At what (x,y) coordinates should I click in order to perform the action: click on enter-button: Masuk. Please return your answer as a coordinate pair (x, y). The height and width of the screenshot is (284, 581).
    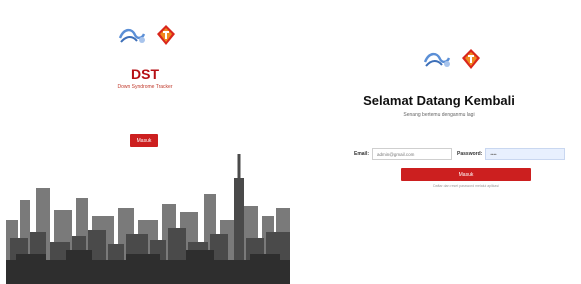
    Looking at the image, I should click on (144, 140).